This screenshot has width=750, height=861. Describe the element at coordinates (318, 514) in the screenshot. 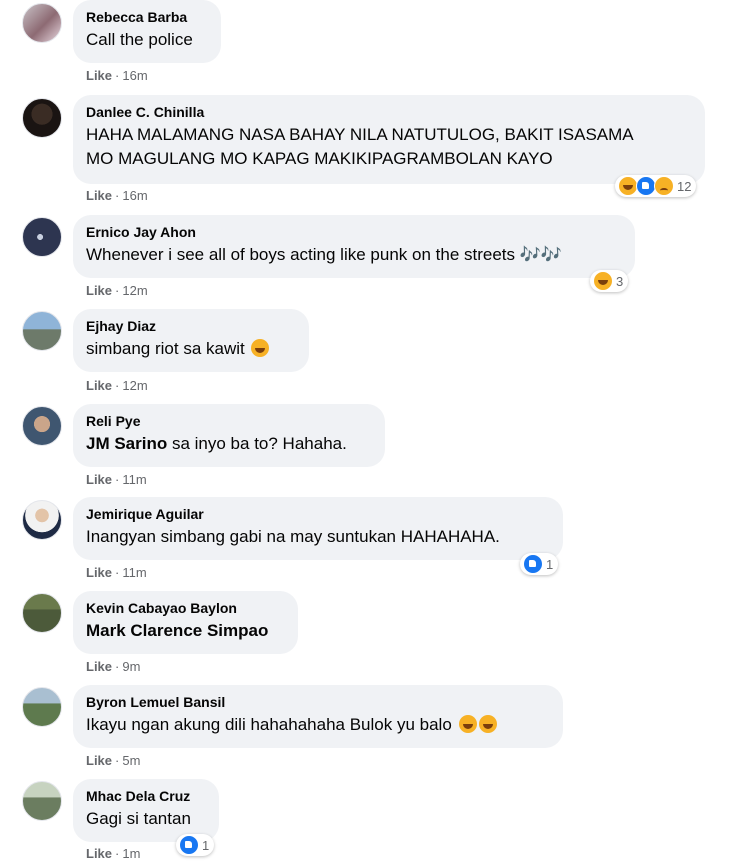

I see `comment-author: Jemirique Aguilar` at that location.